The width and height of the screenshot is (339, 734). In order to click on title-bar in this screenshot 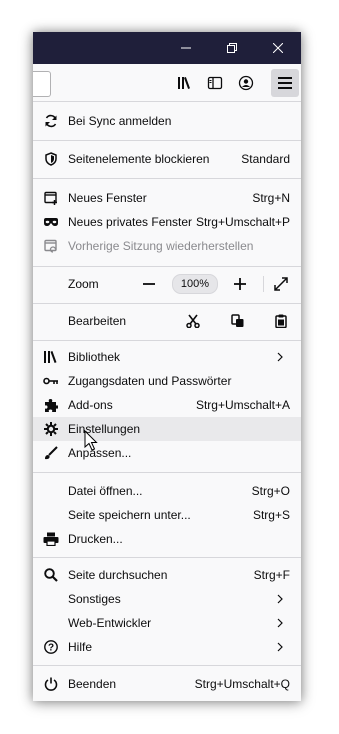, I will do `click(167, 48)`.